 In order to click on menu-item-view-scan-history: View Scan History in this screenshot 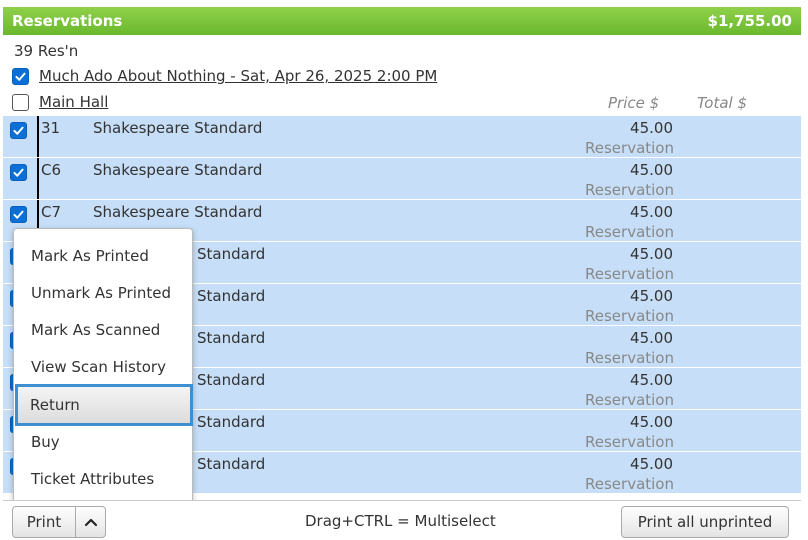, I will do `click(103, 367)`.